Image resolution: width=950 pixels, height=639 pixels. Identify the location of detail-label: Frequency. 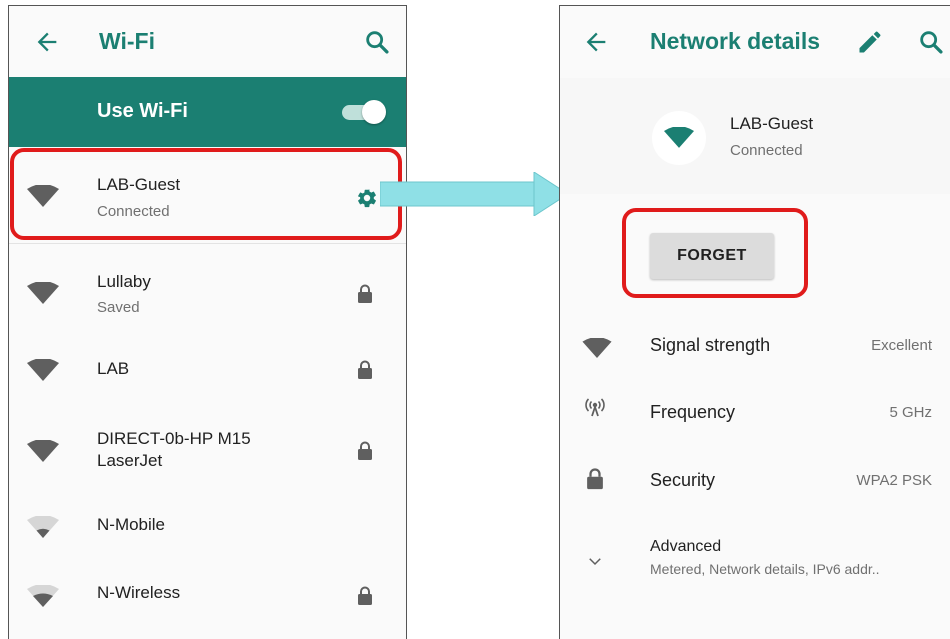
(693, 412).